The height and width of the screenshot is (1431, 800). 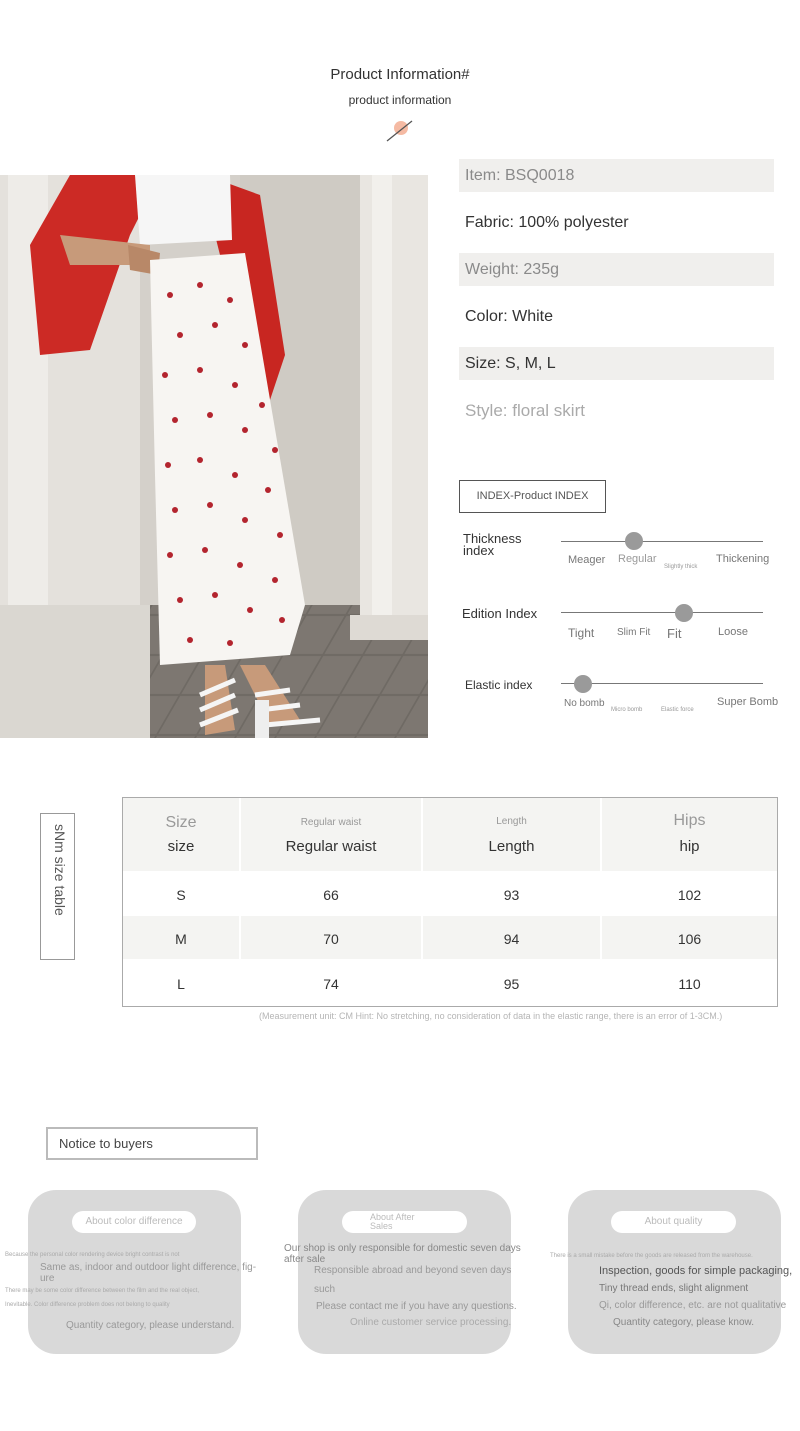 I want to click on table-cell: 93, so click(x=511, y=895).